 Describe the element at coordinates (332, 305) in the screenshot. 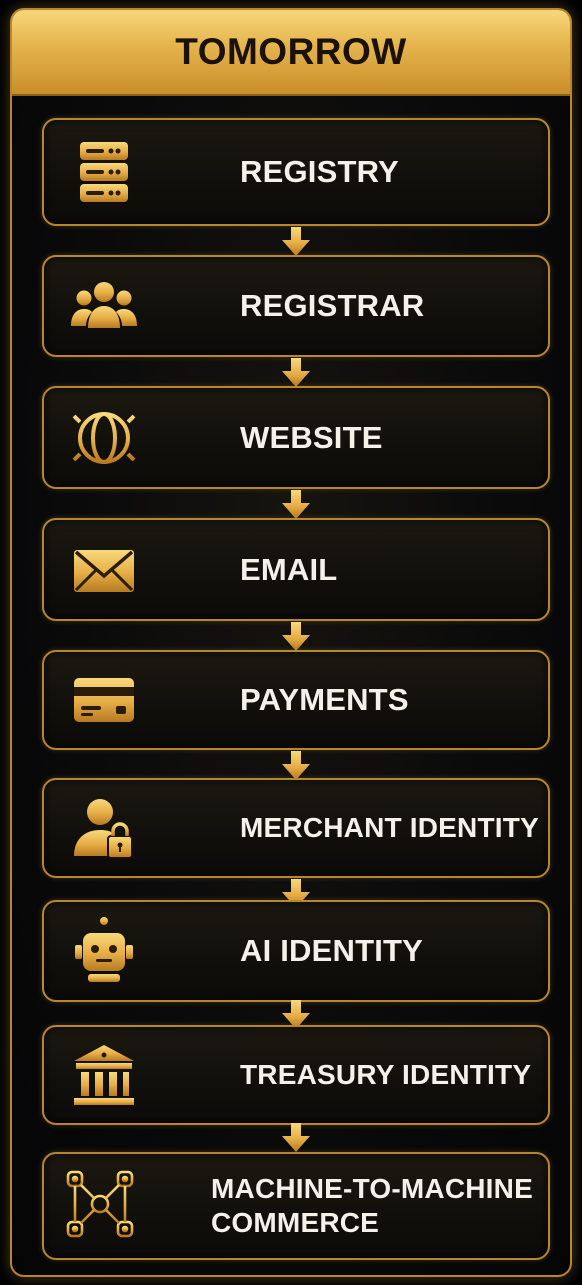

I see `step-label: REGISTRAR` at that location.